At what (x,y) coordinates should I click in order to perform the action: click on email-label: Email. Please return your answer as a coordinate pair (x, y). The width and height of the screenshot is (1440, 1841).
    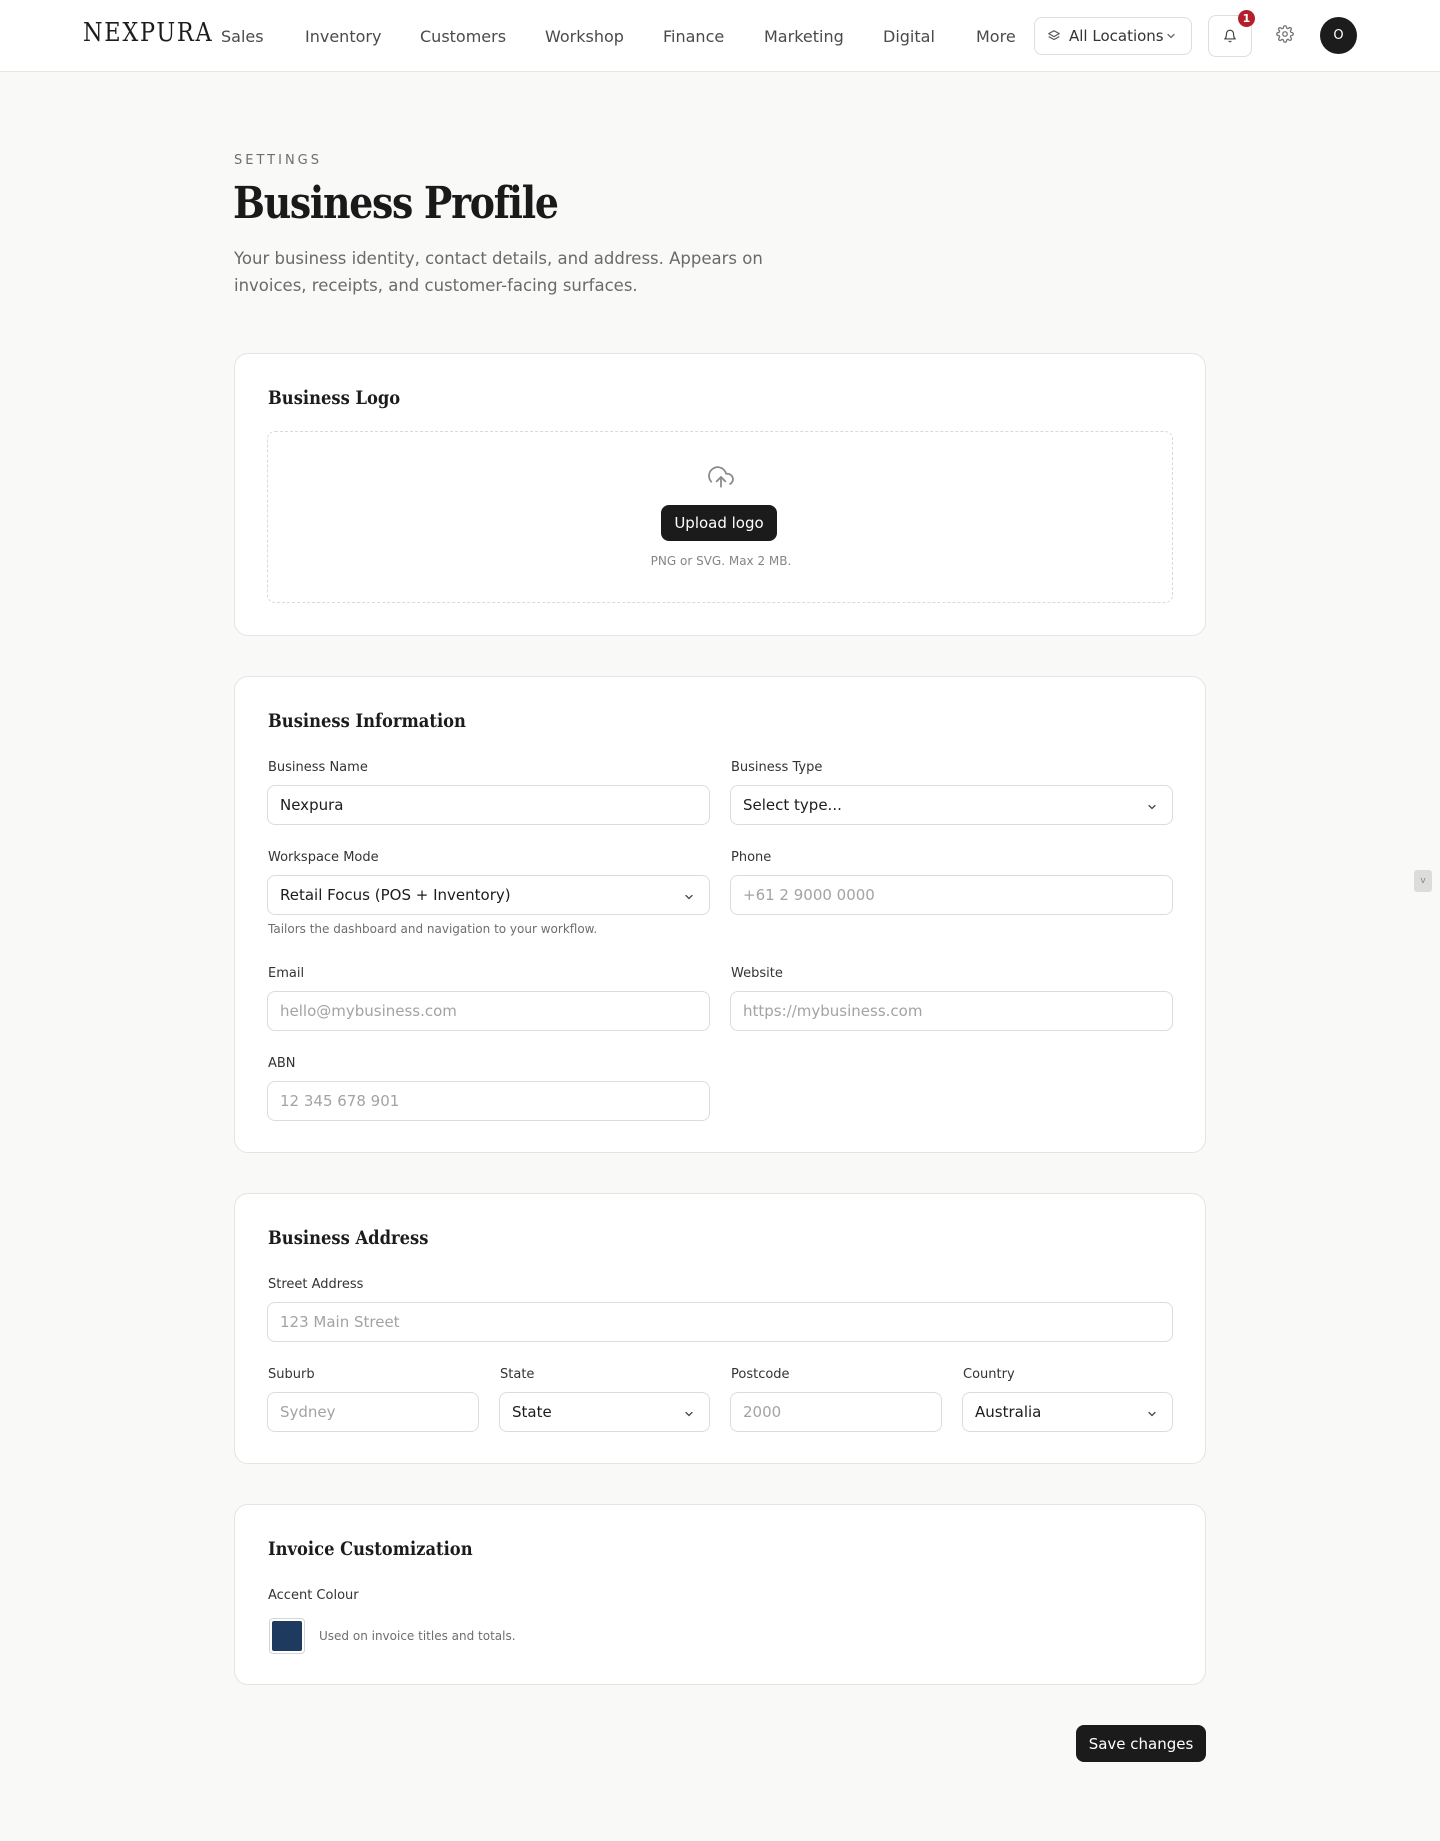
    Looking at the image, I should click on (286, 973).